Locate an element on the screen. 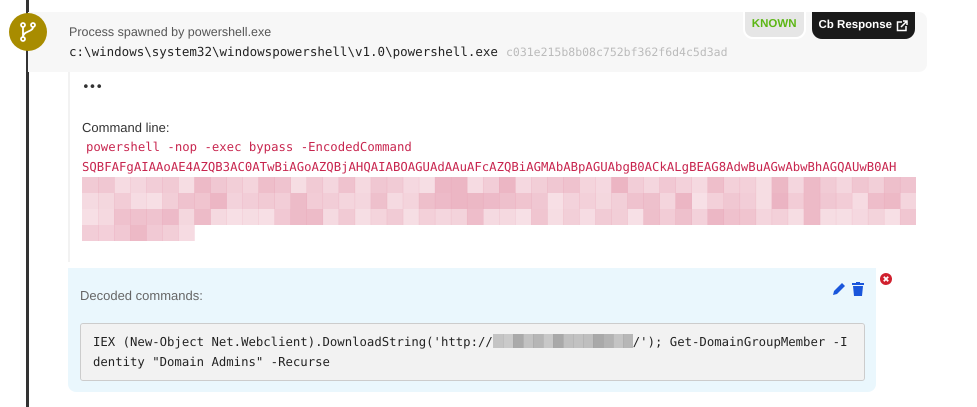 This screenshot has height=407, width=977. event-title: Process spawned by powershell.exe is located at coordinates (170, 32).